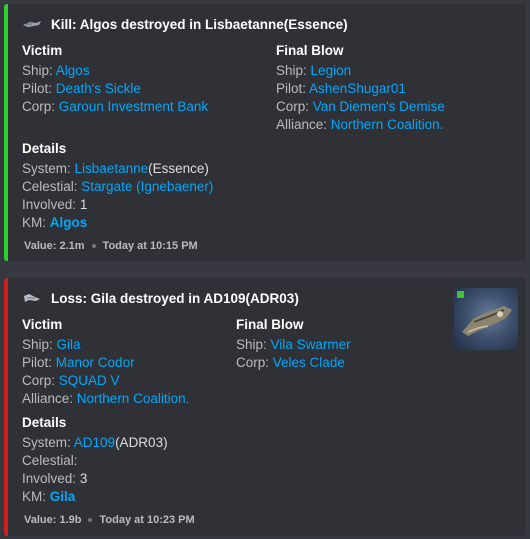 The height and width of the screenshot is (539, 530). I want to click on ship-thumbnail-graphic, so click(484, 313).